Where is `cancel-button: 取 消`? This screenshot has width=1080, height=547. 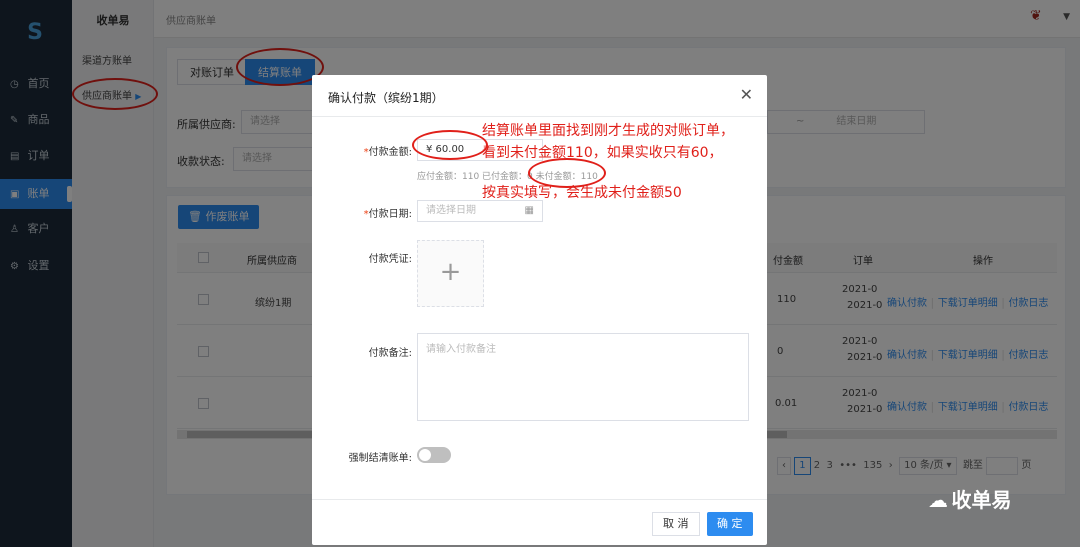
cancel-button: 取 消 is located at coordinates (676, 524).